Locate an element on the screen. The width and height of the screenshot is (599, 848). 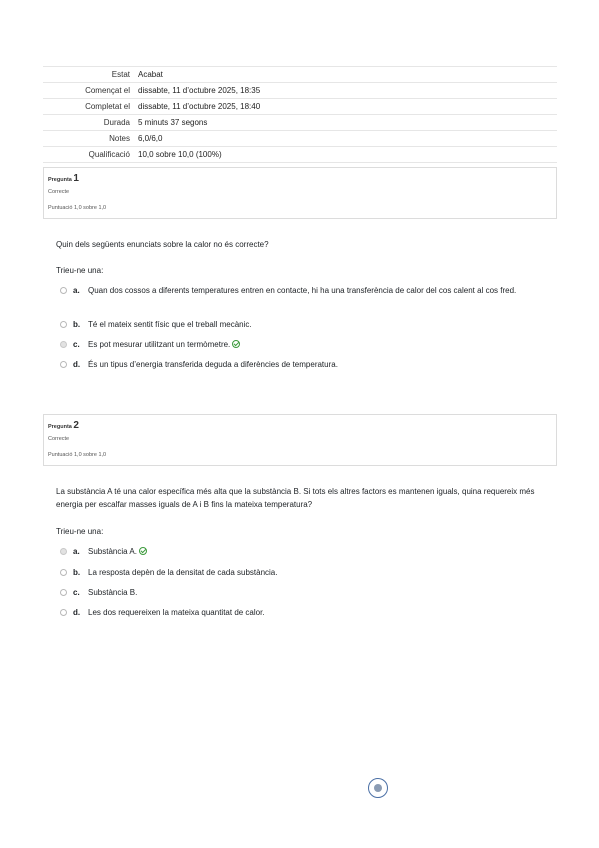
summary-label: Completat el is located at coordinates (90, 106).